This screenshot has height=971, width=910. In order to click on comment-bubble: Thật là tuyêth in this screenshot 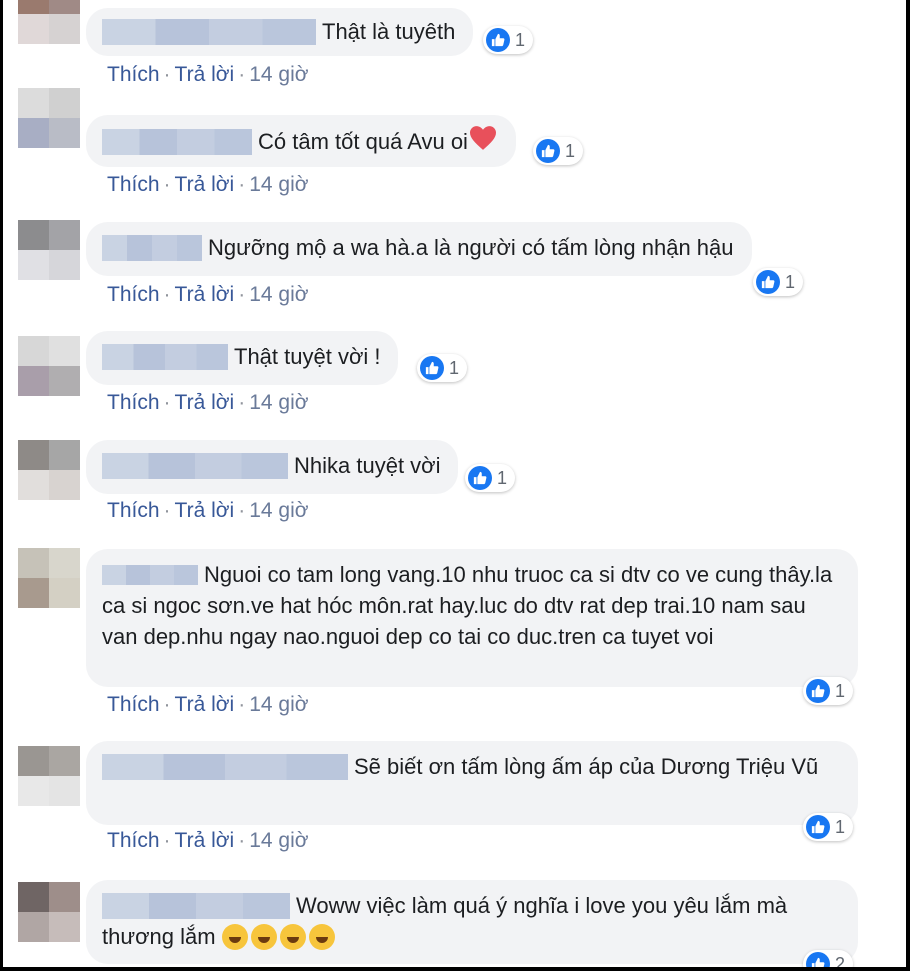, I will do `click(280, 32)`.